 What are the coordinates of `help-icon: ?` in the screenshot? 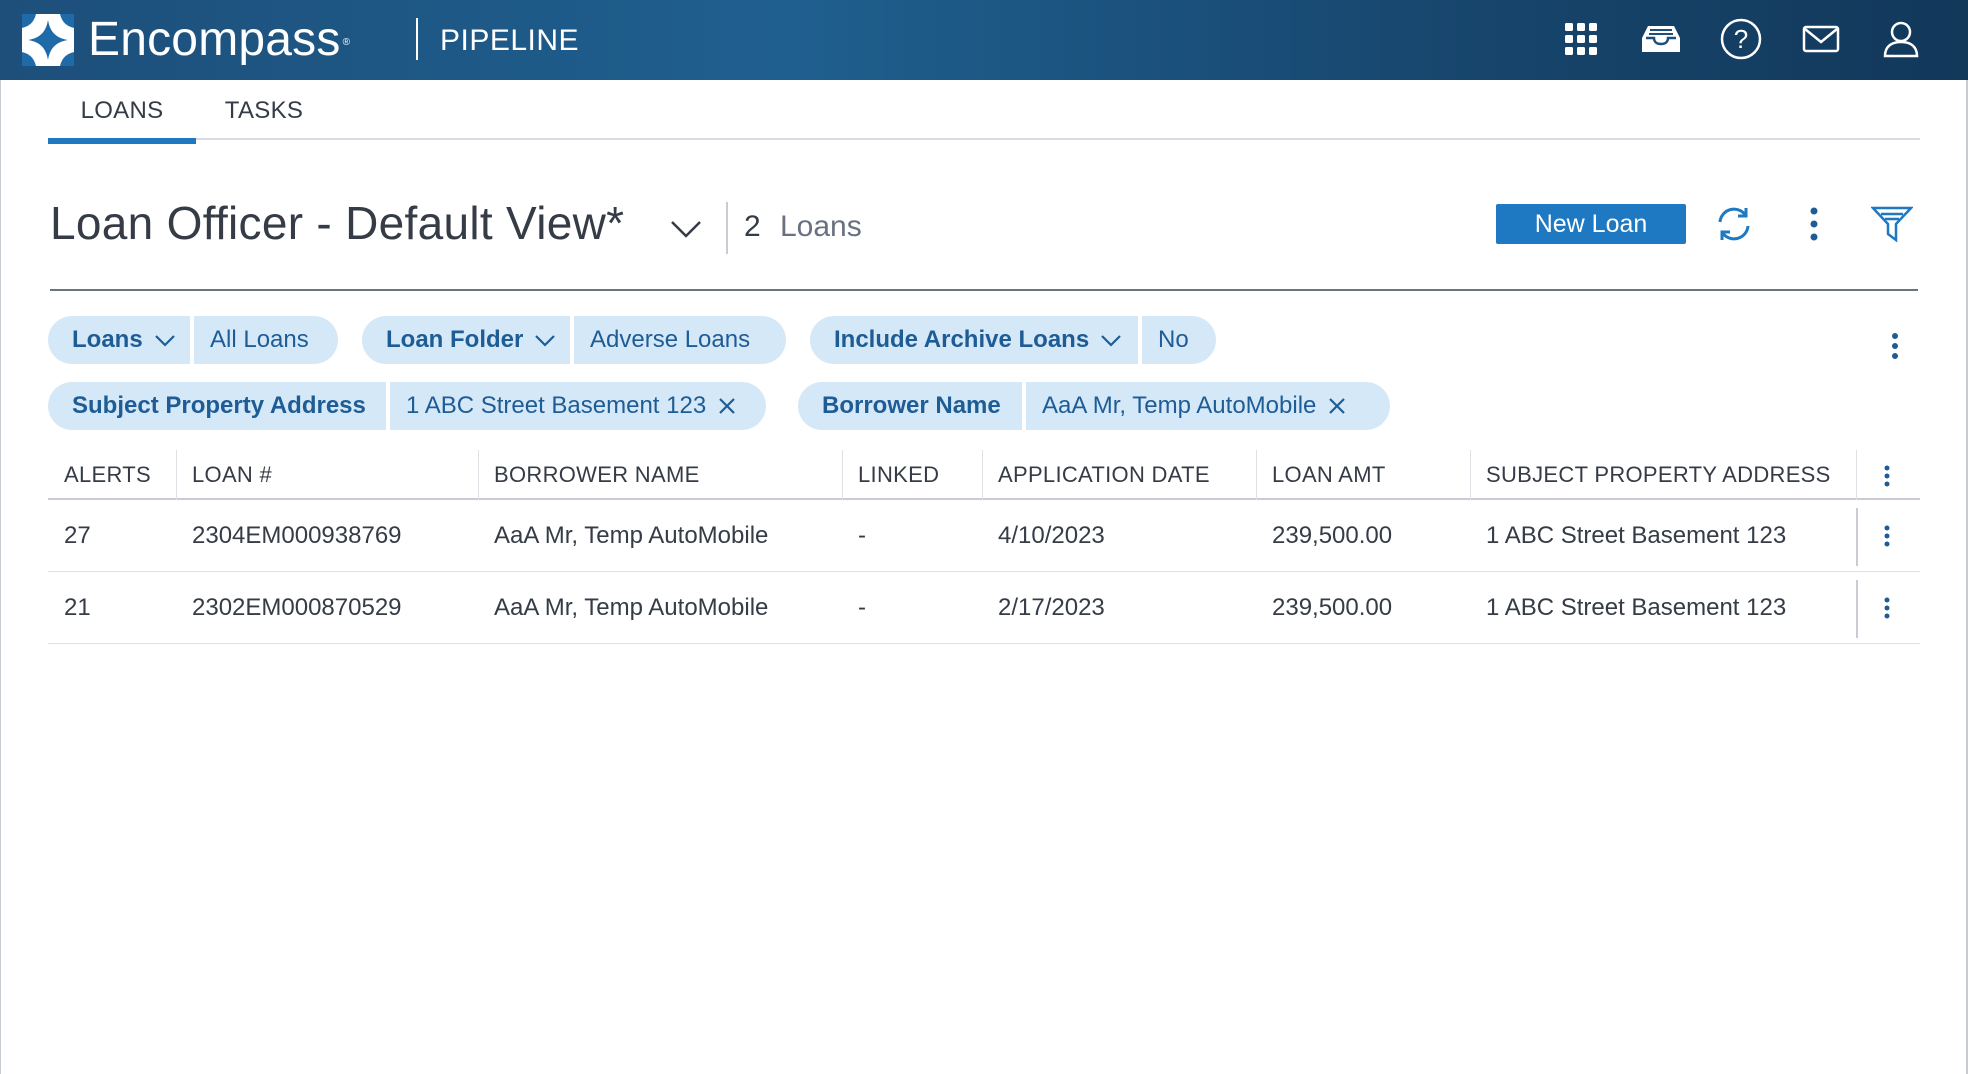 It's located at (1741, 39).